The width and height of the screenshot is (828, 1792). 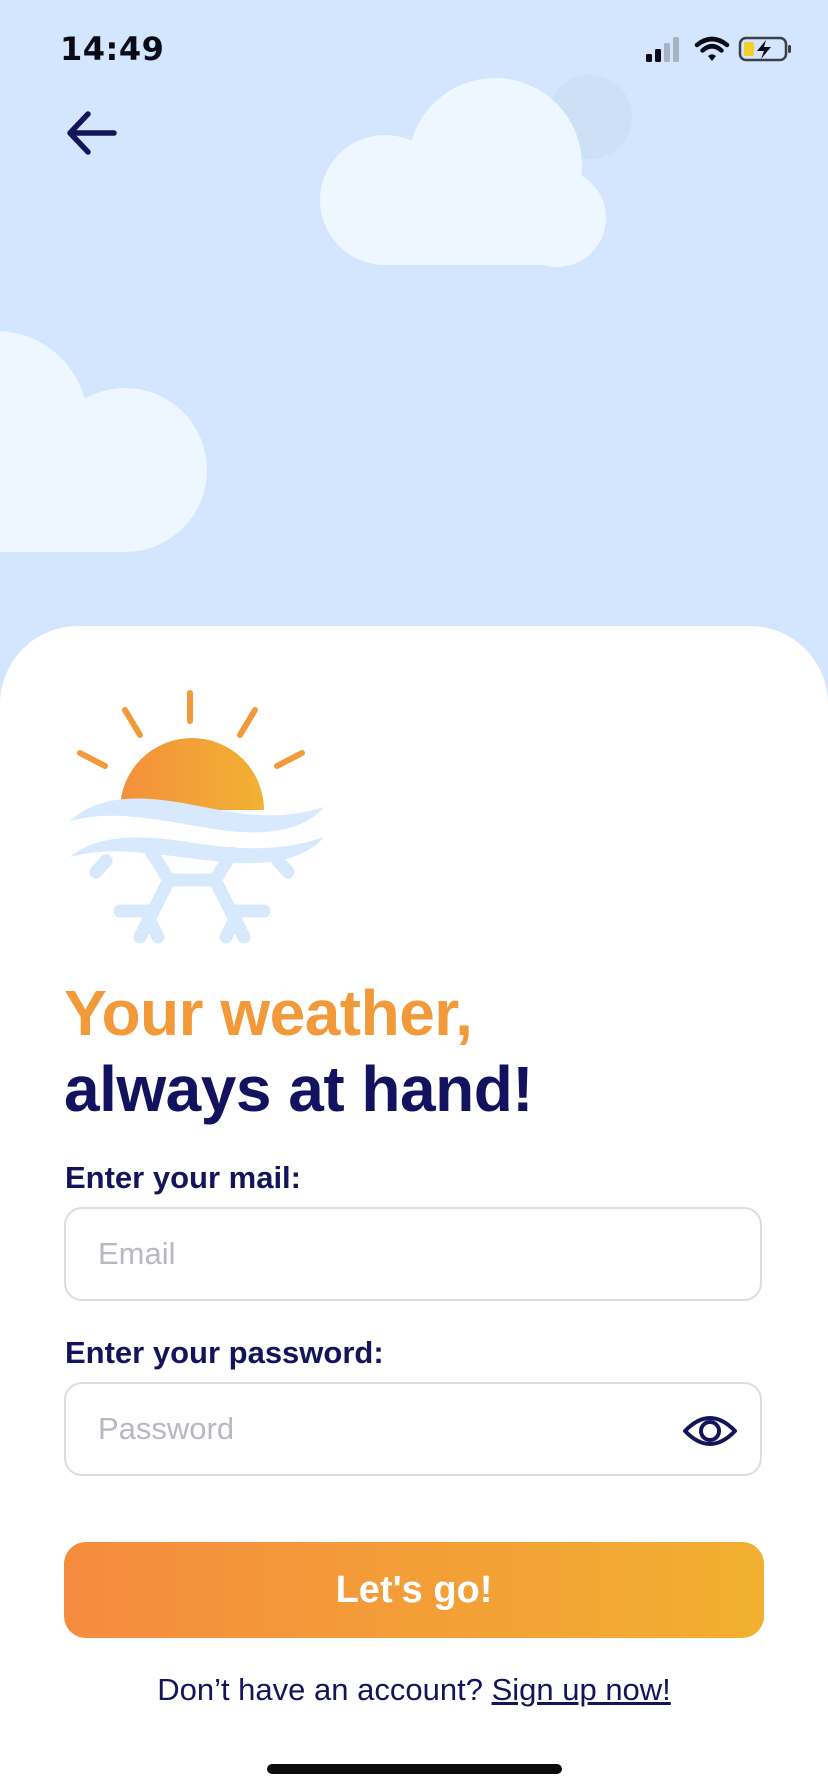 I want to click on cloud-illustration-top, so click(x=476, y=171).